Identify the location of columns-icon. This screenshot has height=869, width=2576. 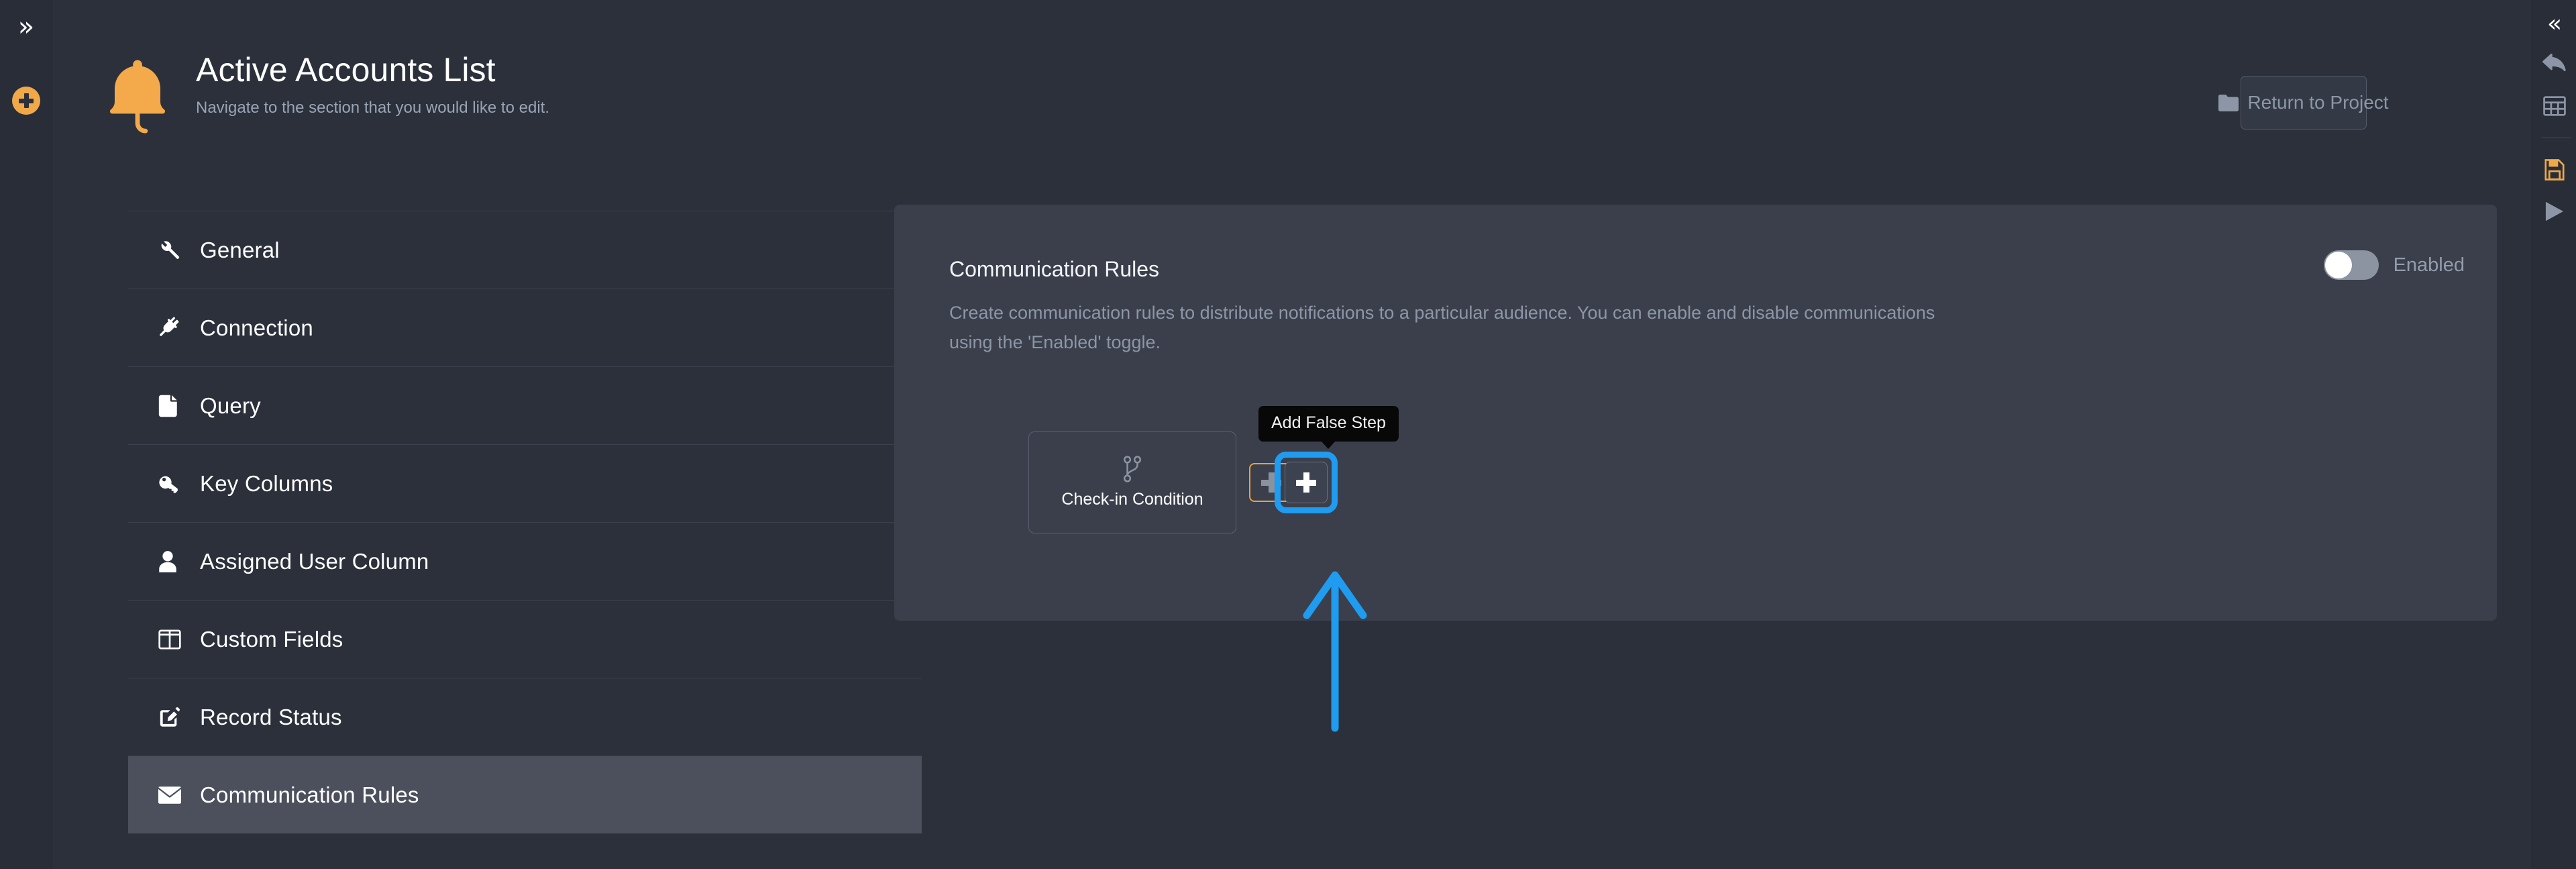
(179, 639).